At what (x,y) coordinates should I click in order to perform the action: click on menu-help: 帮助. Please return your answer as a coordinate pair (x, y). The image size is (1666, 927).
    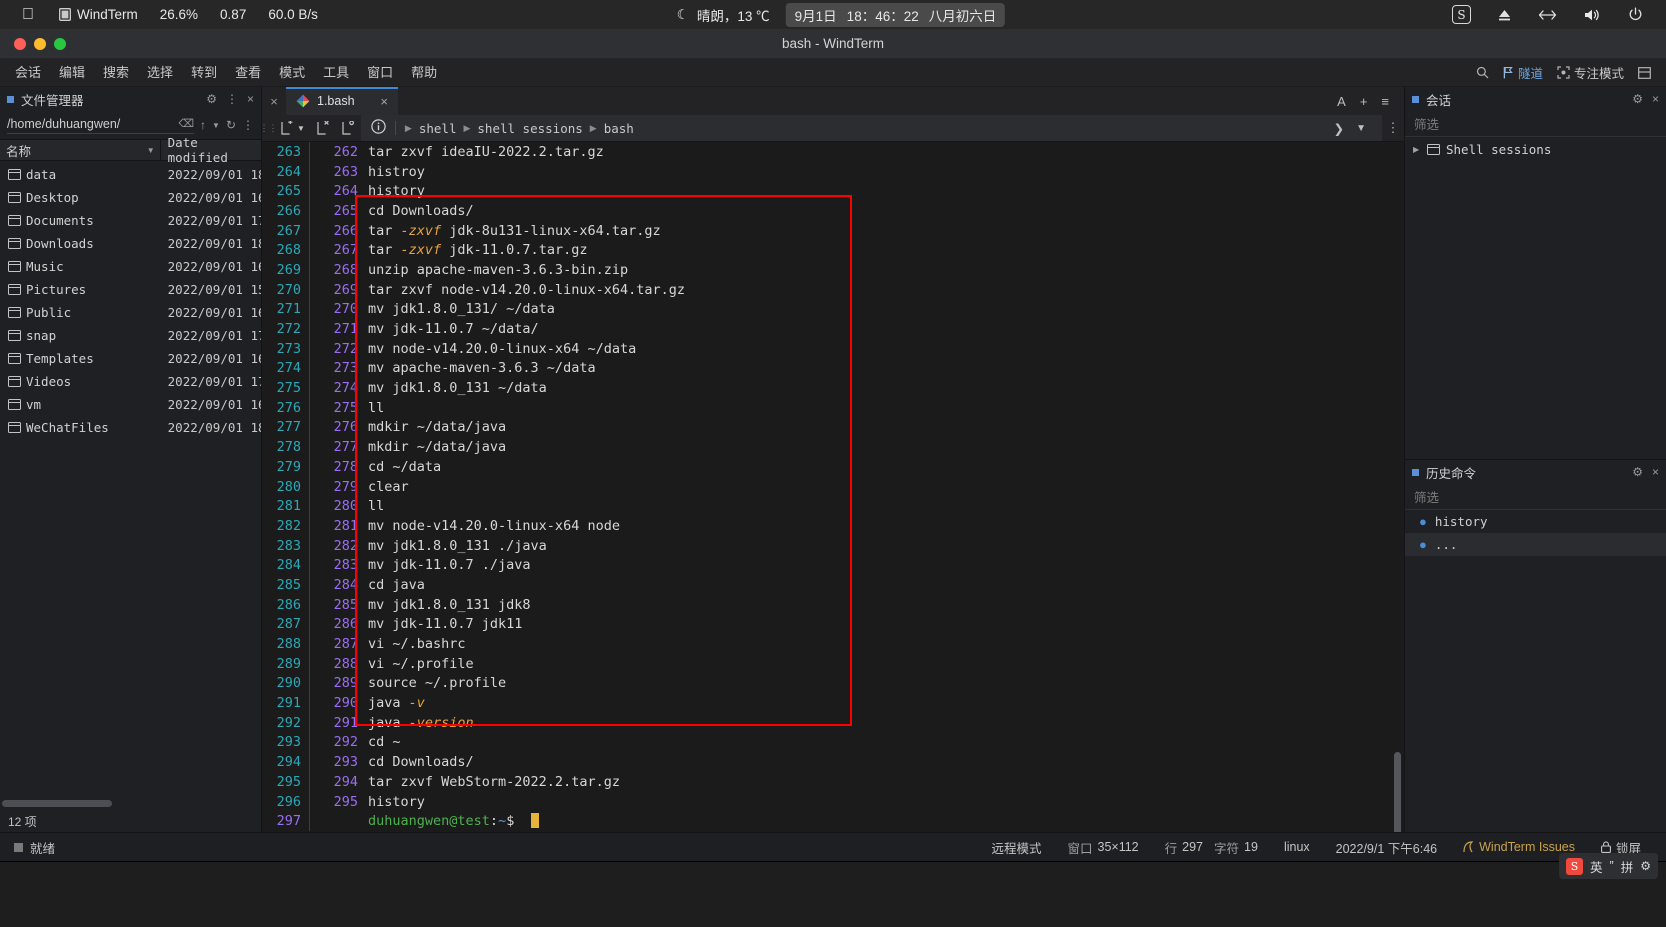
    Looking at the image, I should click on (424, 73).